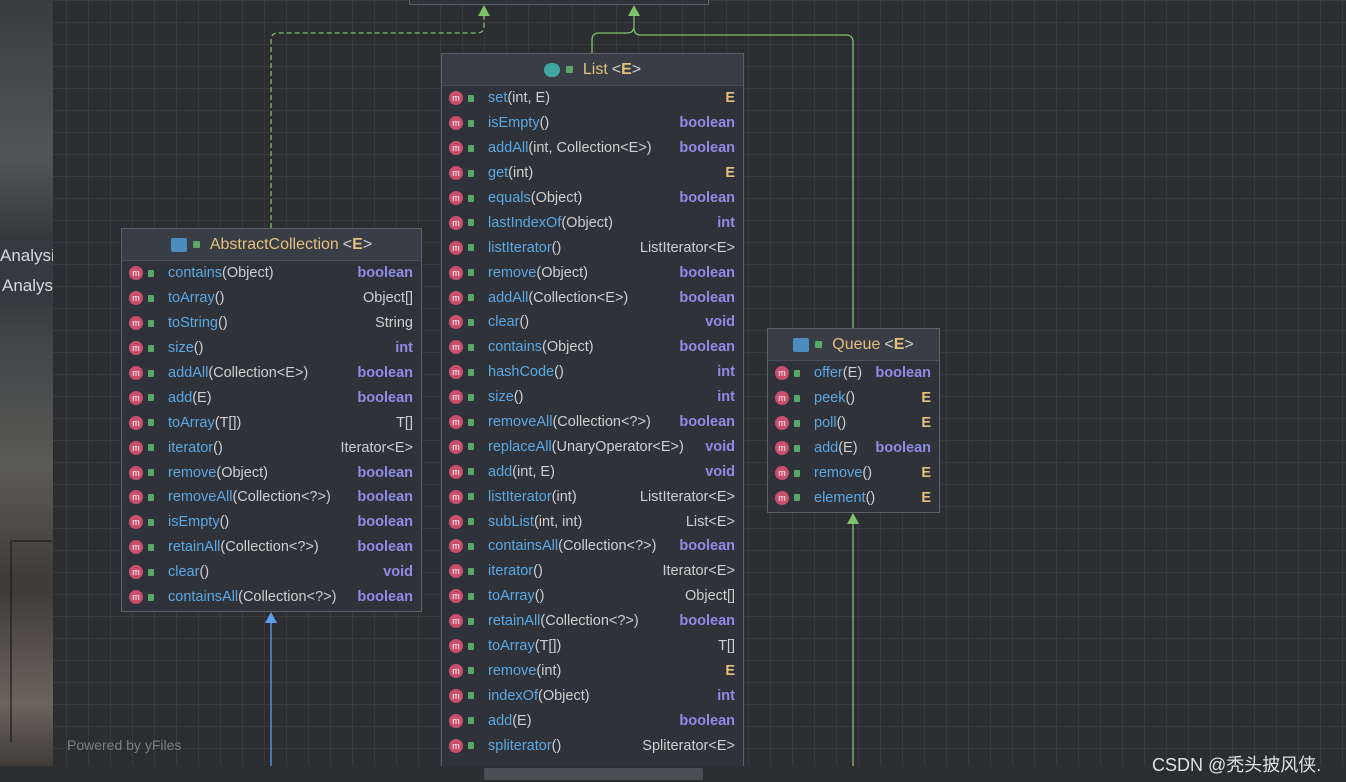 The width and height of the screenshot is (1346, 782). What do you see at coordinates (613, 30) in the screenshot?
I see `edge-list-extends` at bounding box center [613, 30].